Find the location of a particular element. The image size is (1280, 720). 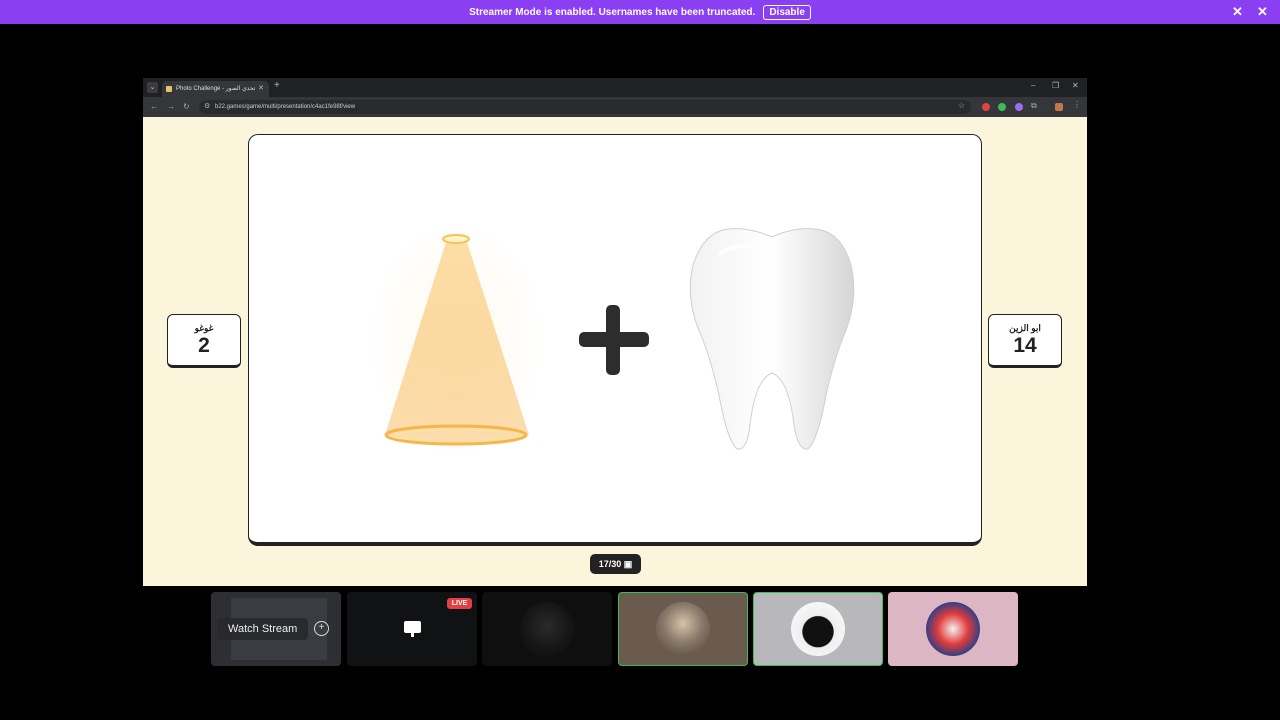

favicon-icon is located at coordinates (169, 89).